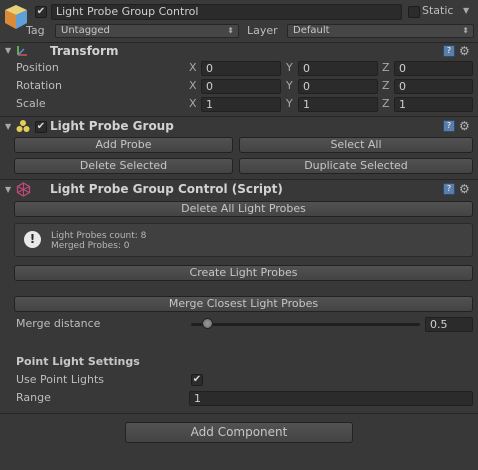  I want to click on script-light-probe-icon, so click(23, 189).